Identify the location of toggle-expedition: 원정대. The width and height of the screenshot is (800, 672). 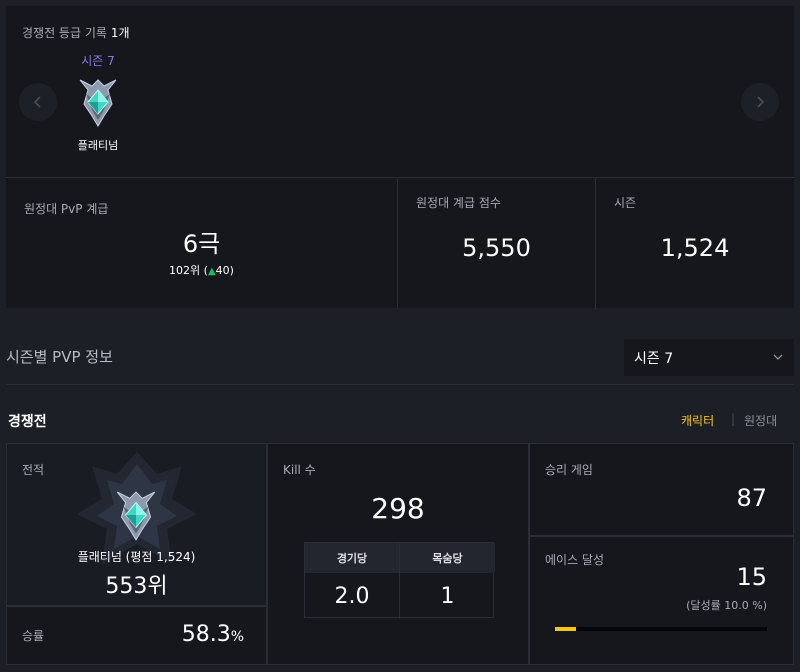
(760, 420).